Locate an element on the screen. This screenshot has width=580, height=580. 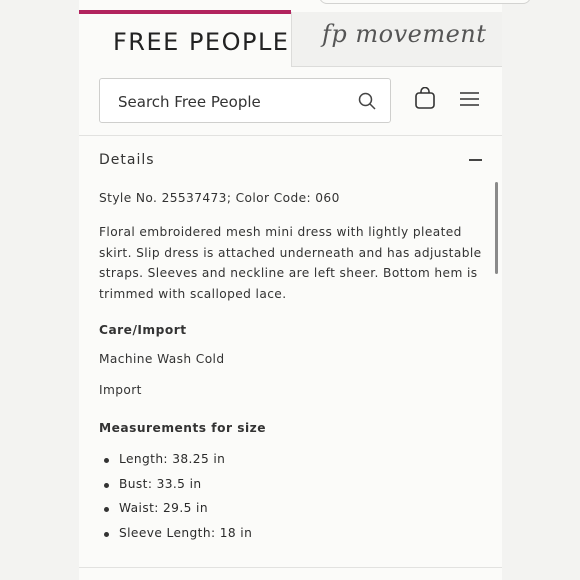
search-icon is located at coordinates (367, 101).